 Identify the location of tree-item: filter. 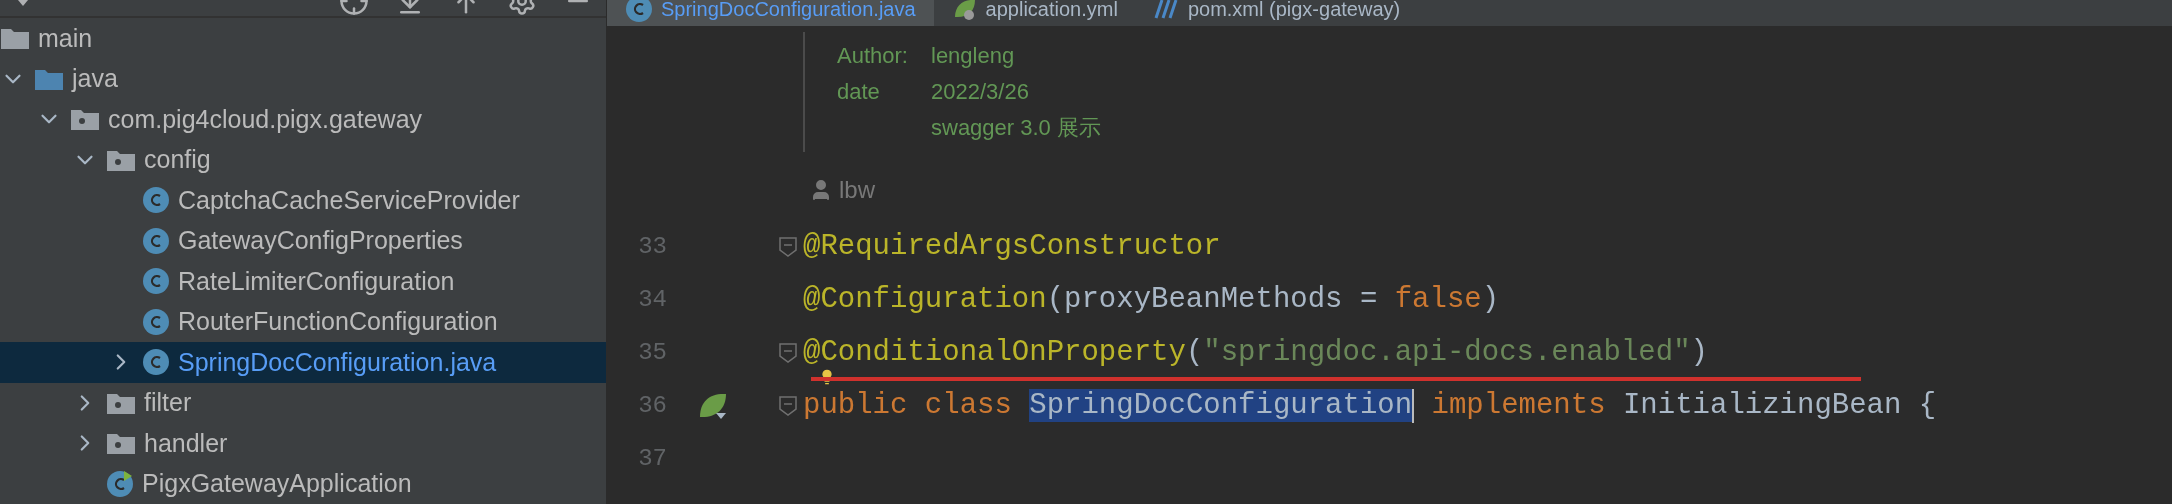
(303, 402).